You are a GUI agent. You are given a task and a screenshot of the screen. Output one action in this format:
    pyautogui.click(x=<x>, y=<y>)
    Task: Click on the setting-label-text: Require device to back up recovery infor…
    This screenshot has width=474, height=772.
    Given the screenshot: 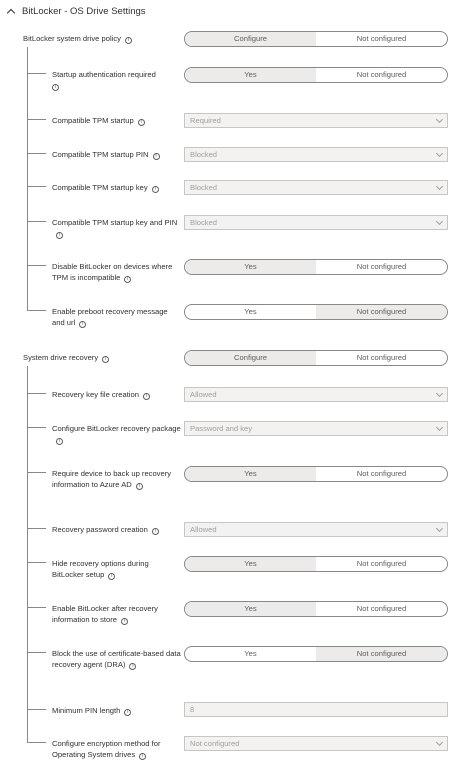 What is the action you would take?
    pyautogui.click(x=112, y=479)
    